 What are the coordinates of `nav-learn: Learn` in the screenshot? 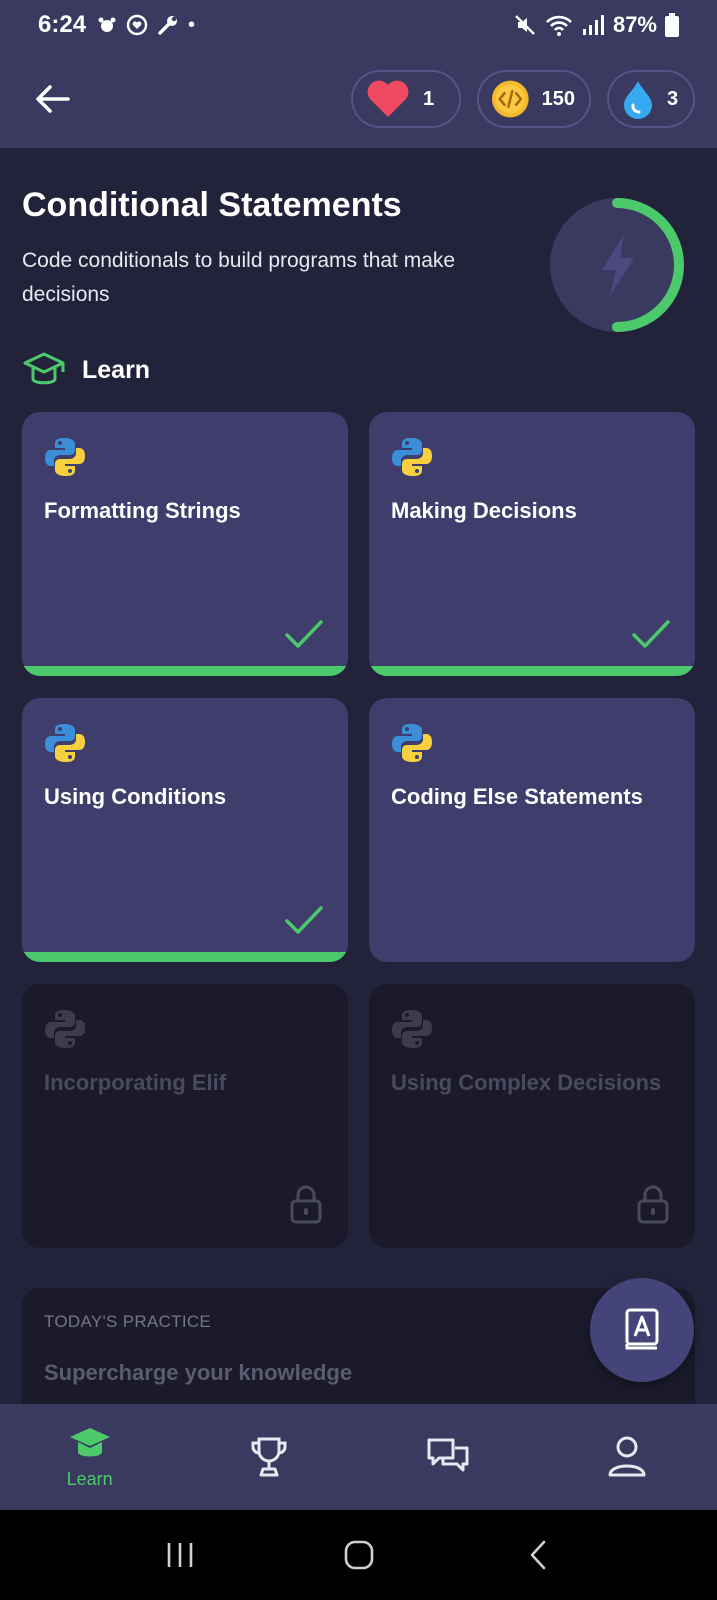 It's located at (89, 1457).